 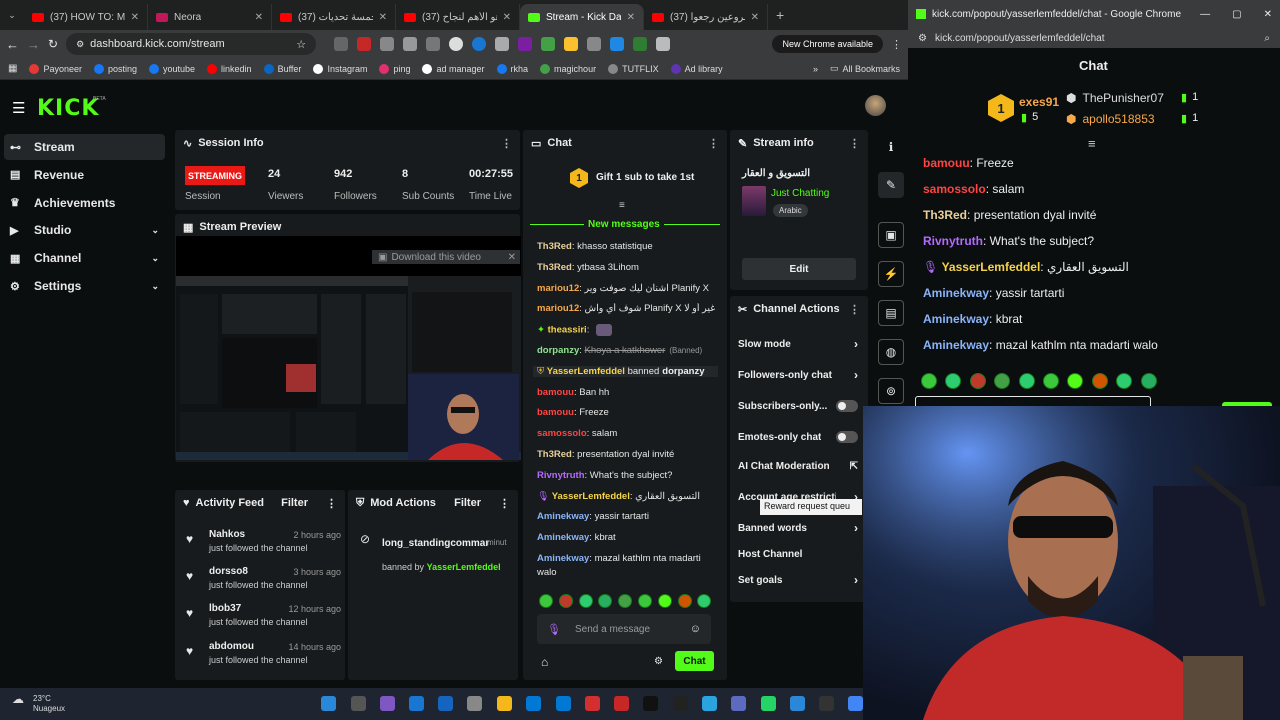 I want to click on puzzle-icon, so click(x=663, y=44).